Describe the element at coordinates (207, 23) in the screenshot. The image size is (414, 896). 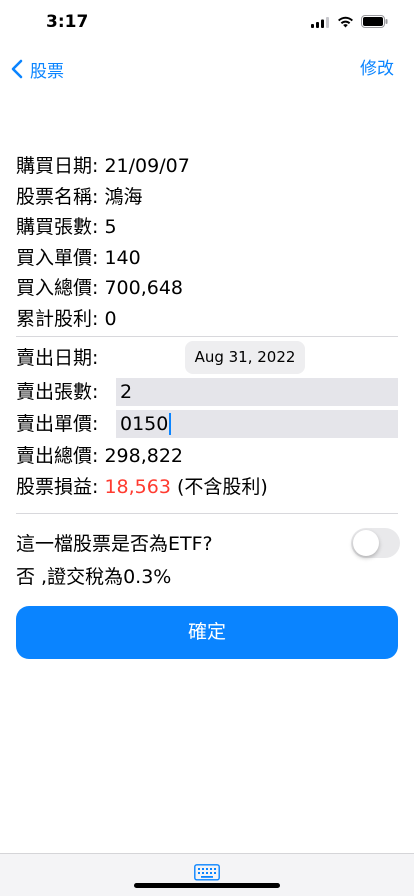
I see `status-bar: 3:17` at that location.